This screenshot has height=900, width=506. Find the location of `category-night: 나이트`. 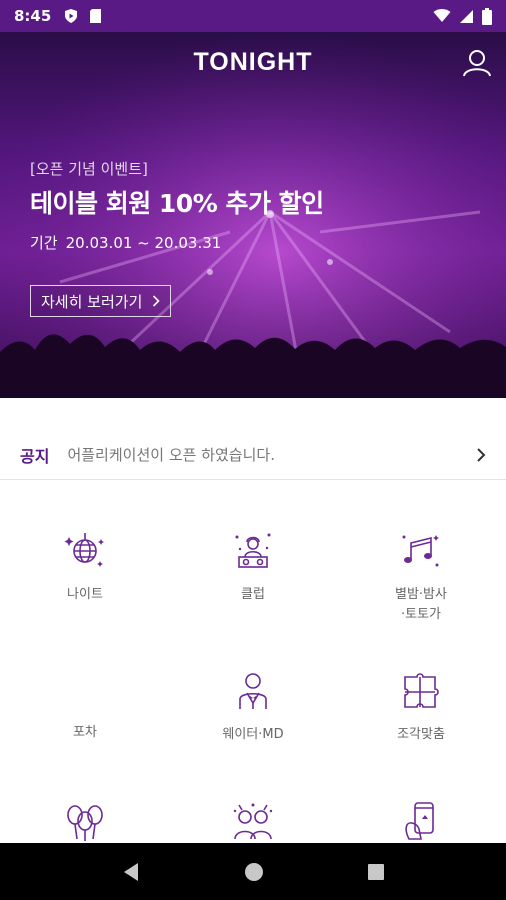

category-night: 나이트 is located at coordinates (85, 567).